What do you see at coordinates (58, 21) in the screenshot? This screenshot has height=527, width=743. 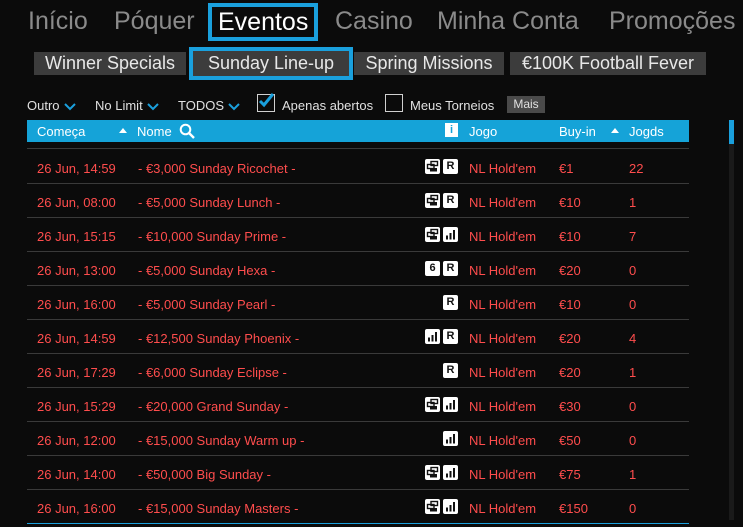 I see `nav-inicio: Início` at bounding box center [58, 21].